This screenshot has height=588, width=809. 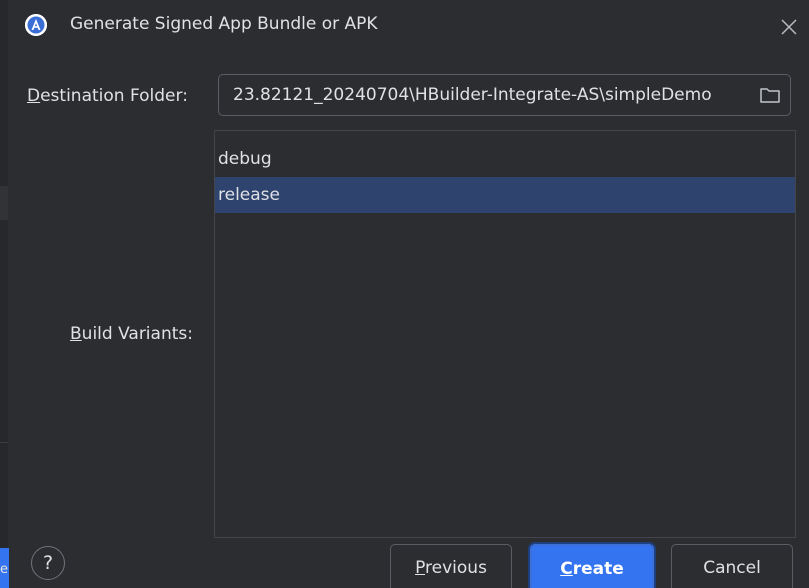 I want to click on previous-mnemonic: P, so click(x=420, y=568).